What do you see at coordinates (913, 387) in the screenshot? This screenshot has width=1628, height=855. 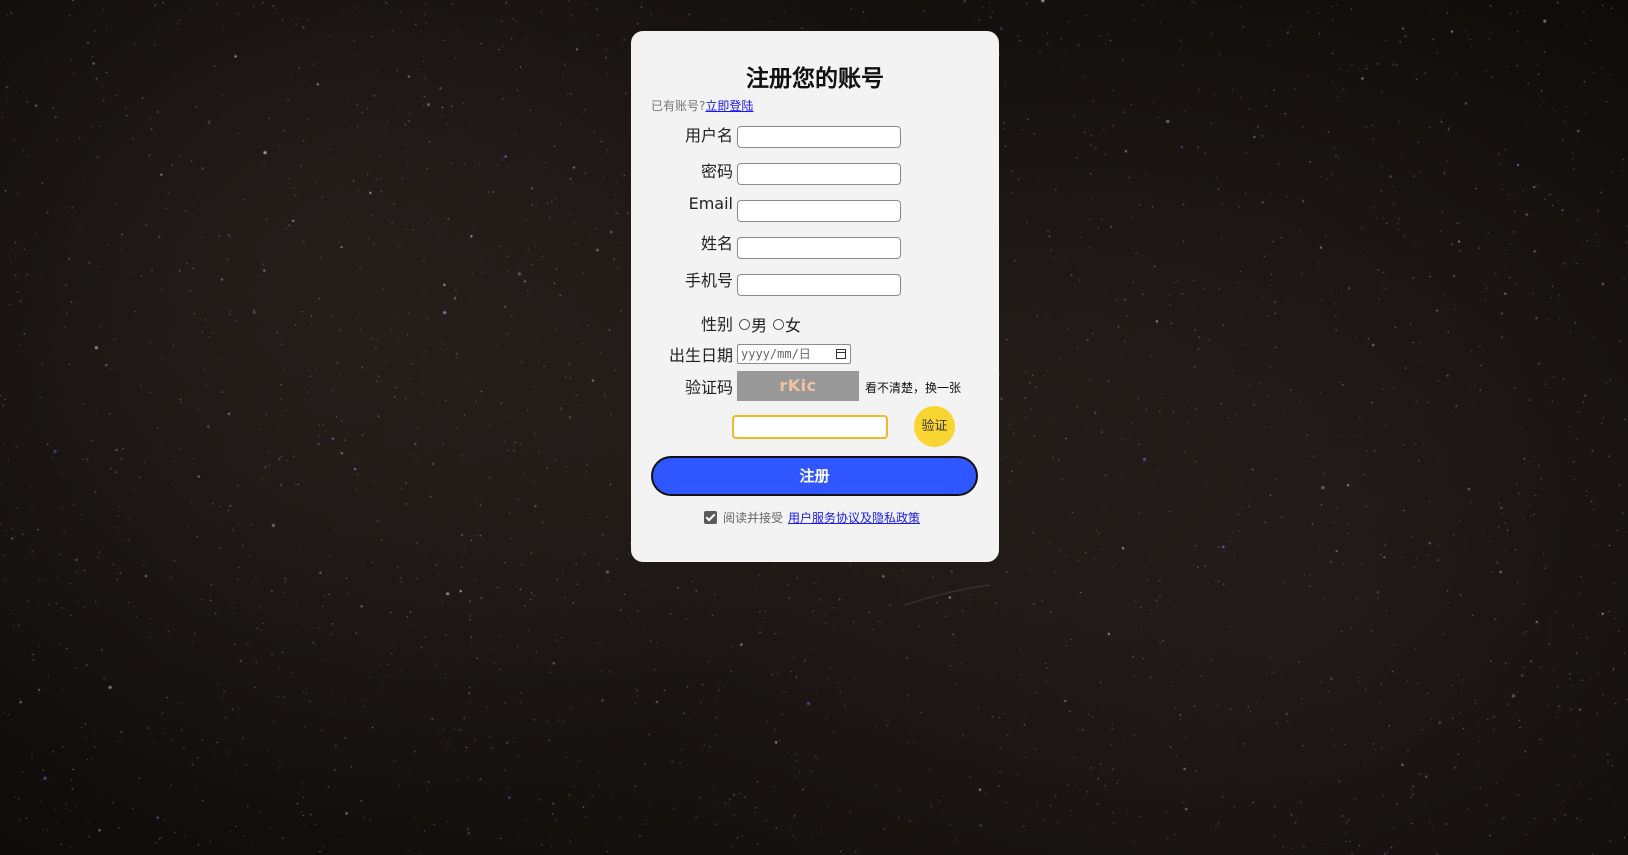 I see `captcha-refresh-link: 看不清楚，换一张` at bounding box center [913, 387].